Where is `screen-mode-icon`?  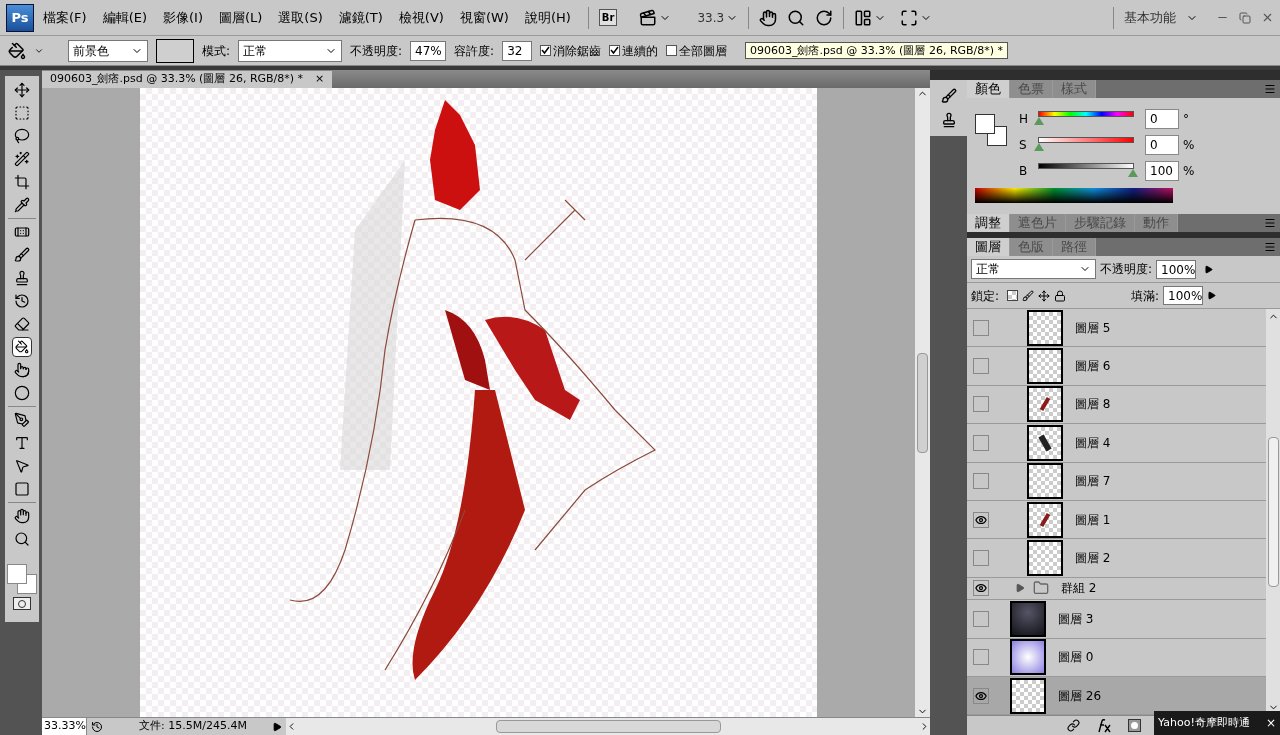
screen-mode-icon is located at coordinates (909, 17).